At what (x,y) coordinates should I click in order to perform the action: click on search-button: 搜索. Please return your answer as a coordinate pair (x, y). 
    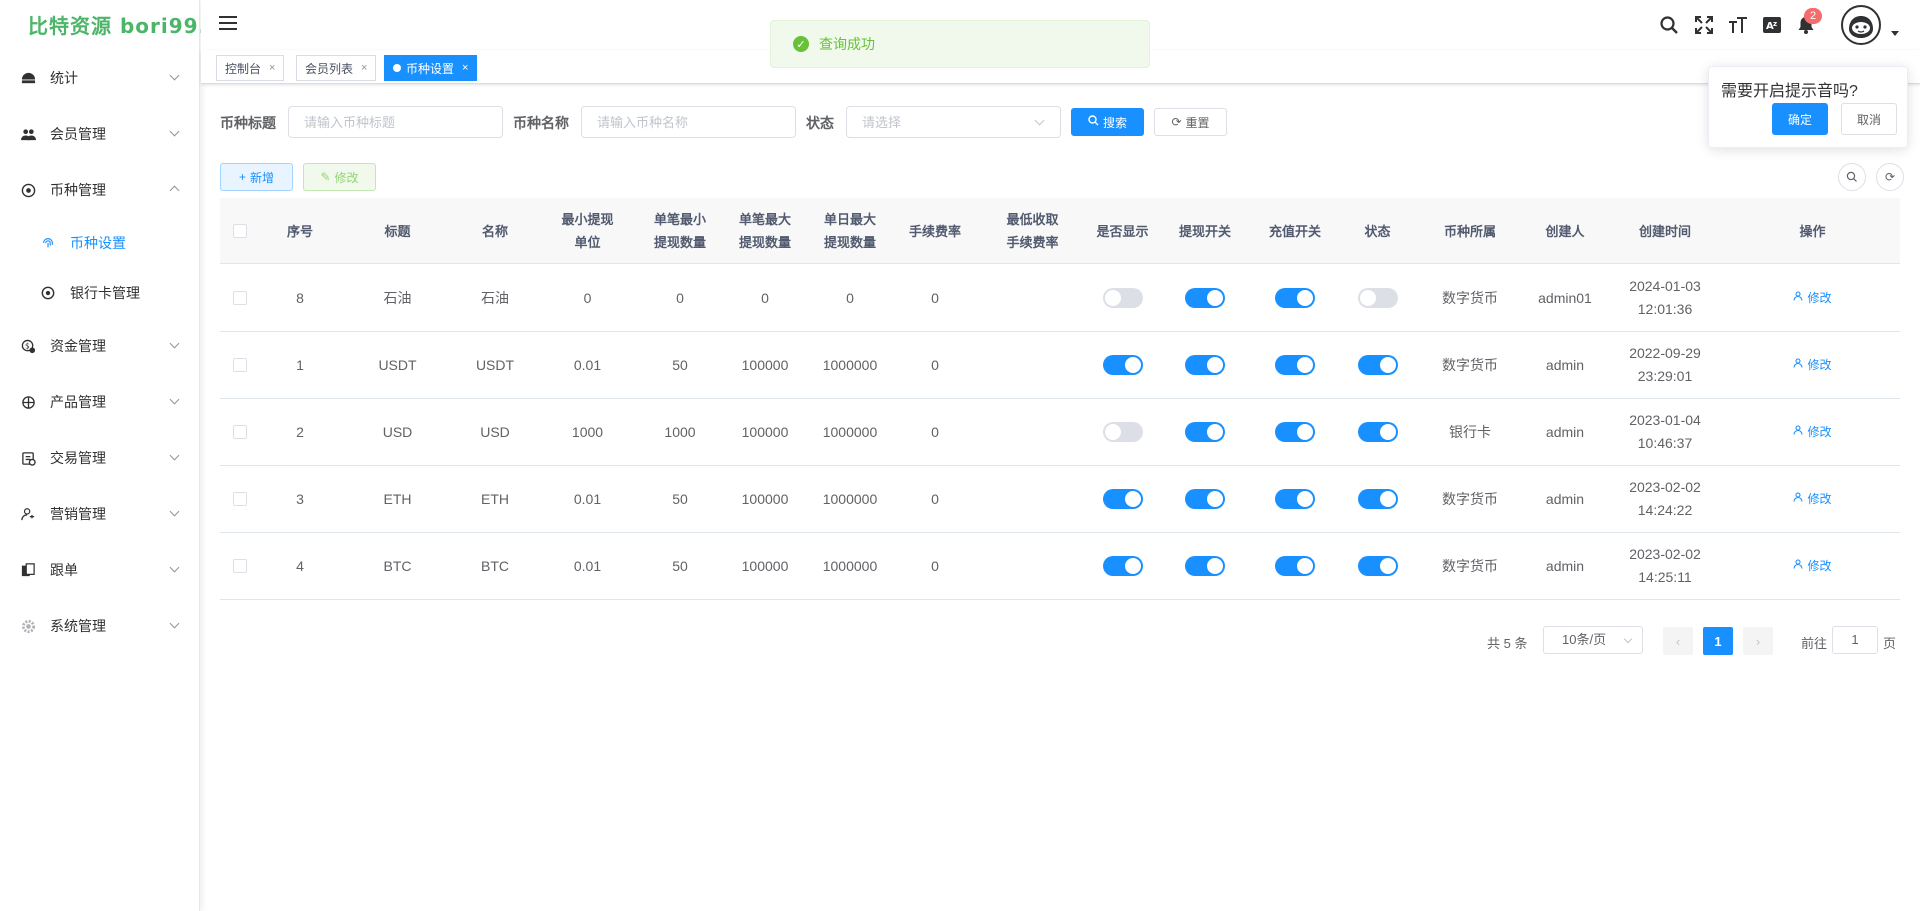
    Looking at the image, I should click on (1107, 122).